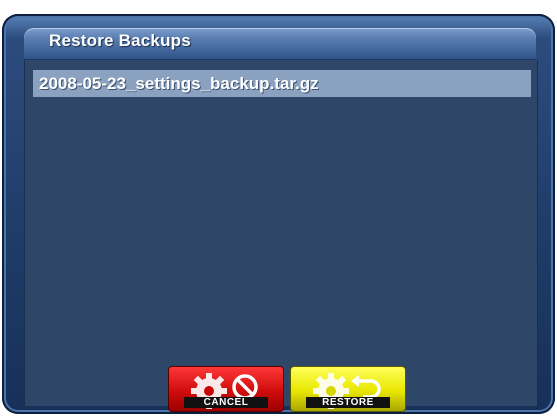  What do you see at coordinates (348, 389) in the screenshot?
I see `restore-button: RESTORE` at bounding box center [348, 389].